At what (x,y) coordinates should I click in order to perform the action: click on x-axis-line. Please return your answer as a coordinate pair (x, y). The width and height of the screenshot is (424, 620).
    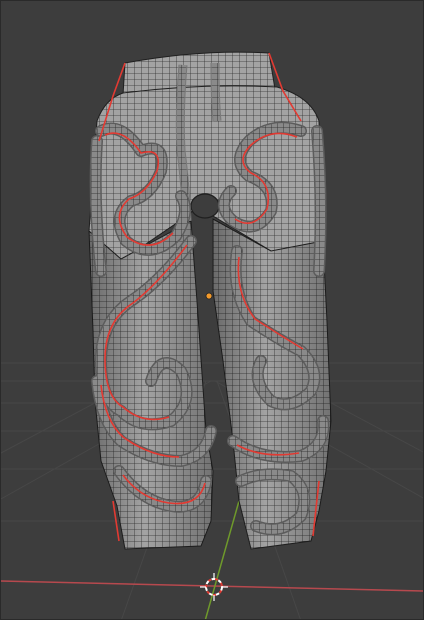
    Looking at the image, I should click on (212, 586).